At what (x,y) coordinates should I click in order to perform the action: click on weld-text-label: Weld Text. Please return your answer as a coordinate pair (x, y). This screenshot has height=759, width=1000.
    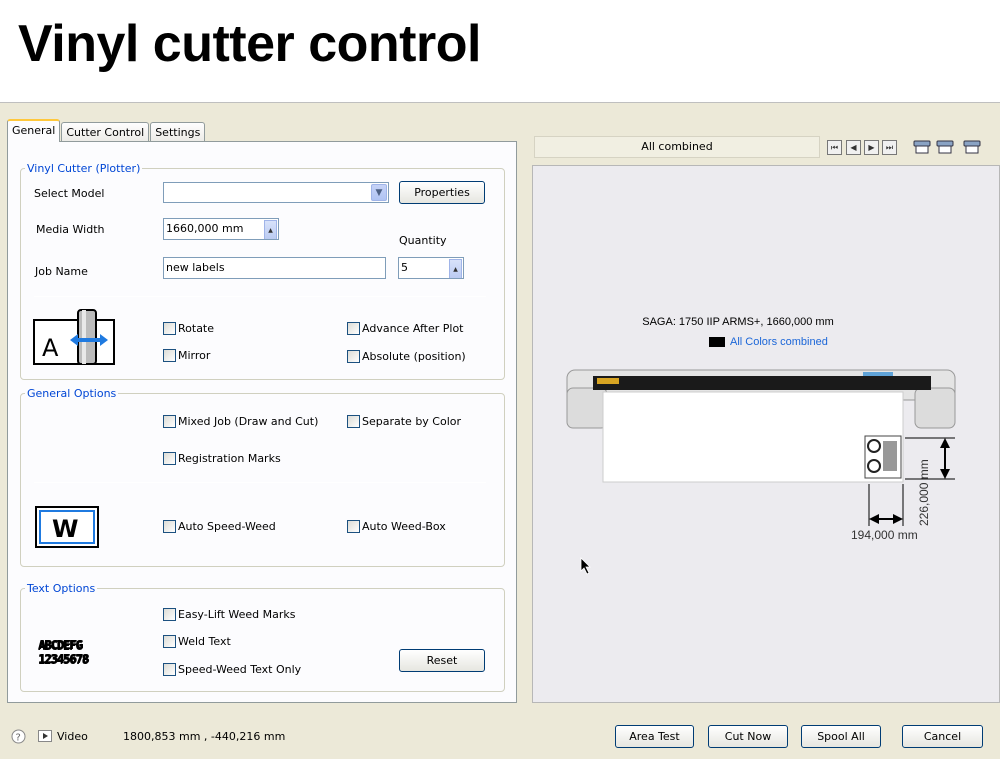
    Looking at the image, I should click on (204, 641).